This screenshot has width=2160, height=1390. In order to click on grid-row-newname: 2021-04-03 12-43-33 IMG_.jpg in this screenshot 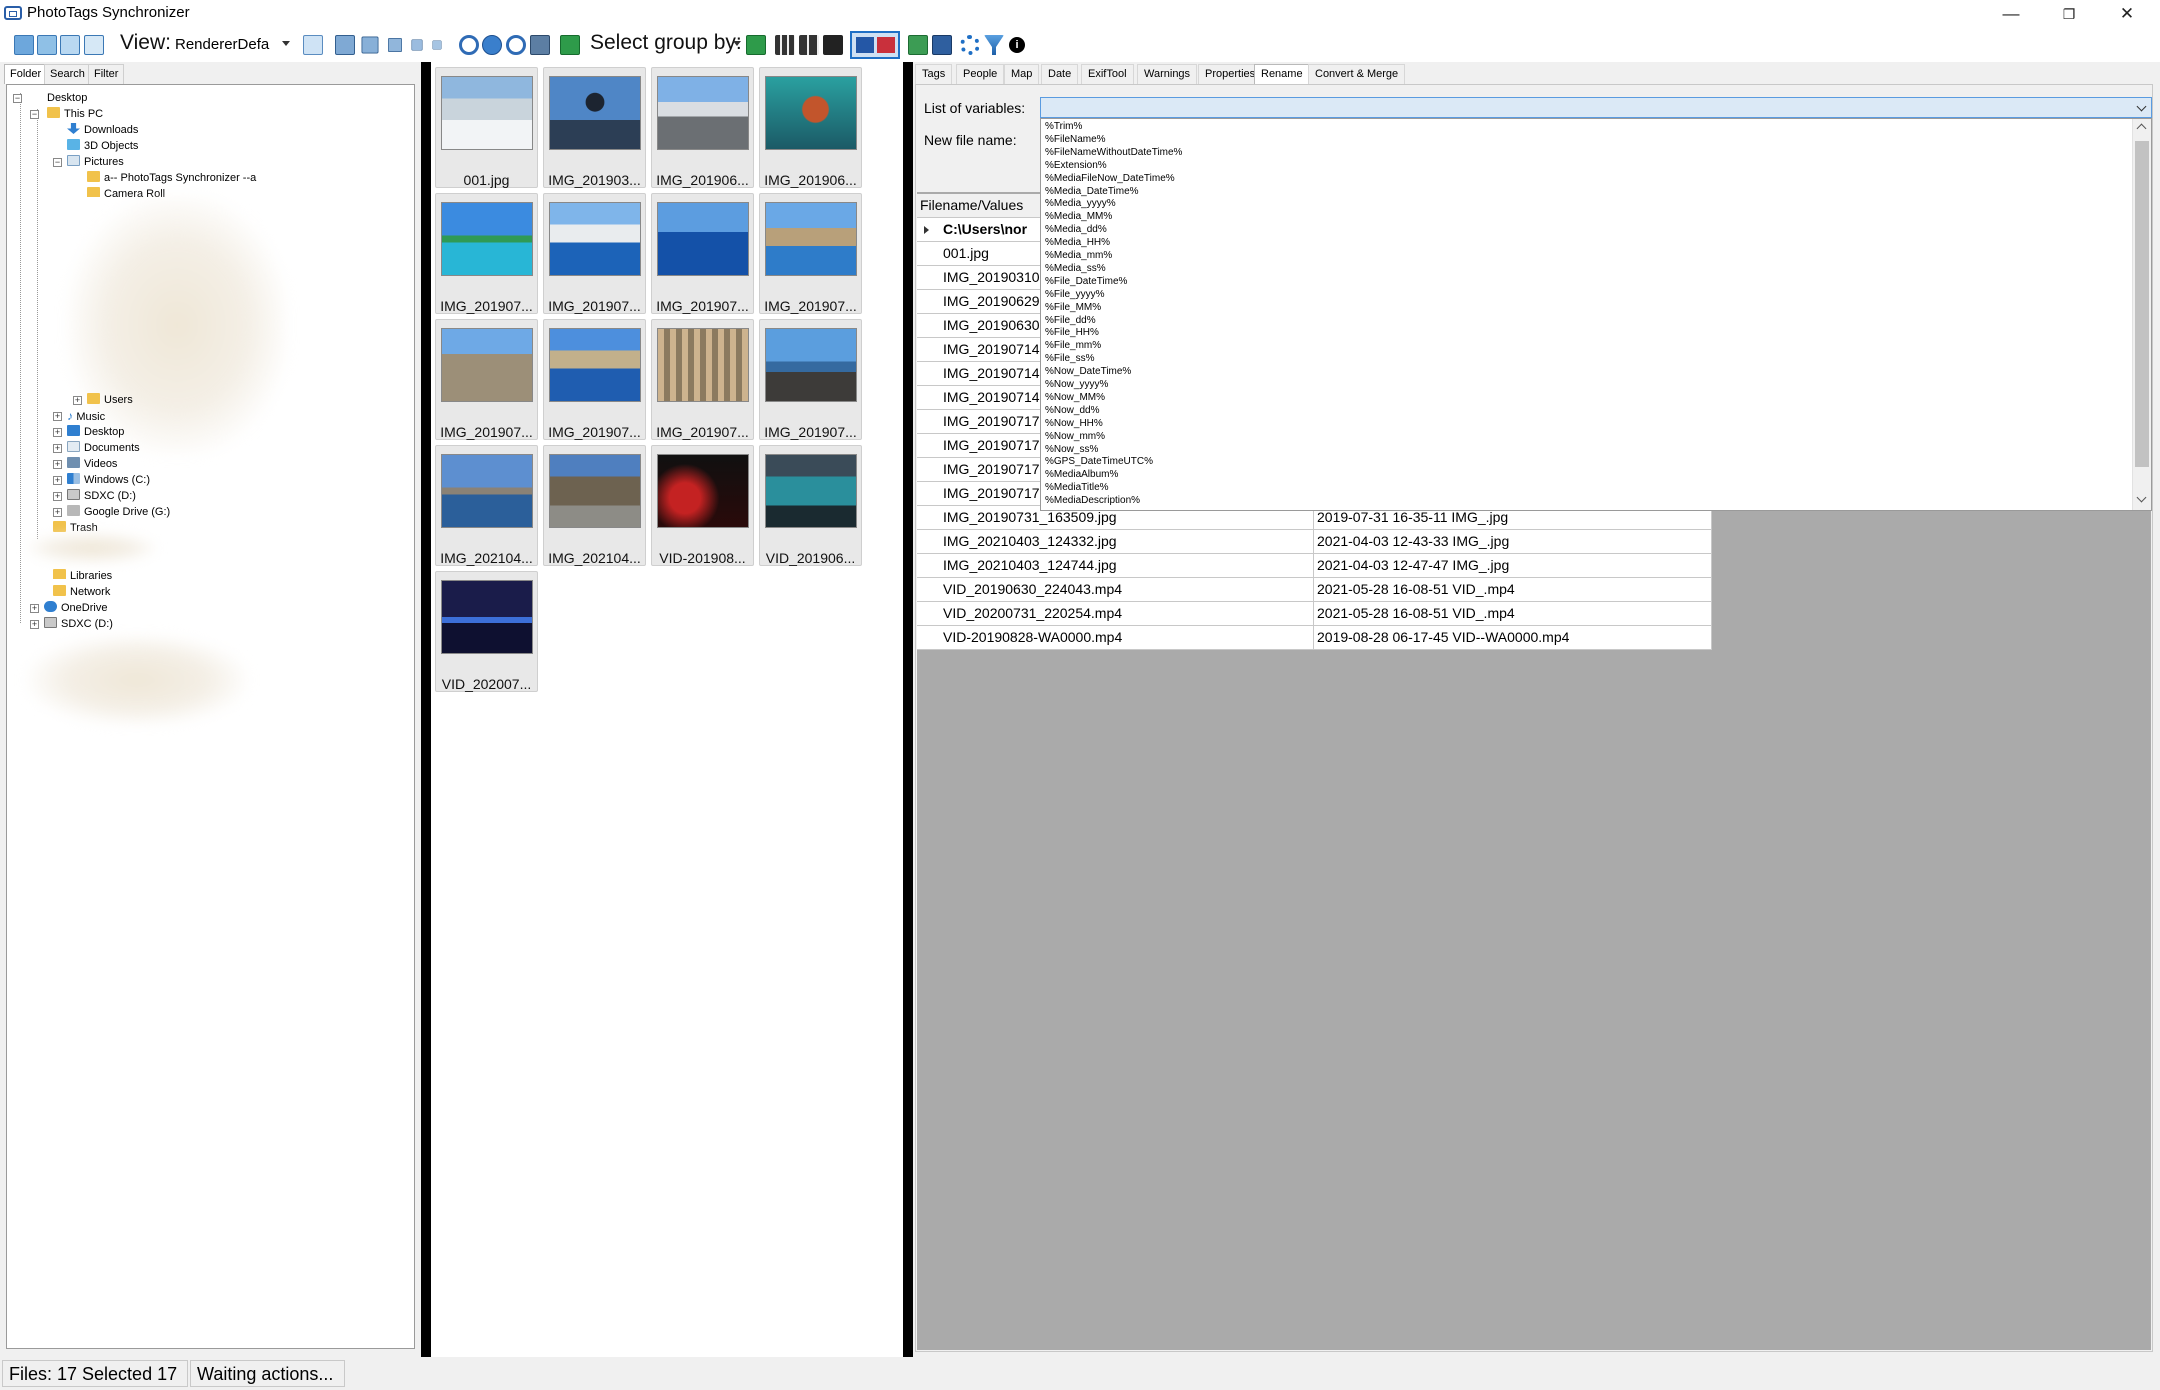, I will do `click(1513, 542)`.